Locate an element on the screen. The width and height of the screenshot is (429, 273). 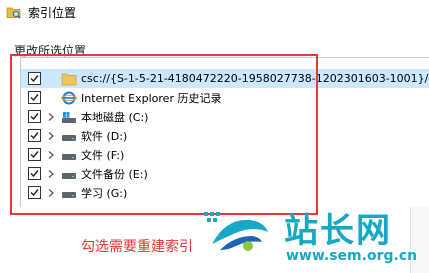
watermark-url: www.sem.org.cn is located at coordinates (352, 256).